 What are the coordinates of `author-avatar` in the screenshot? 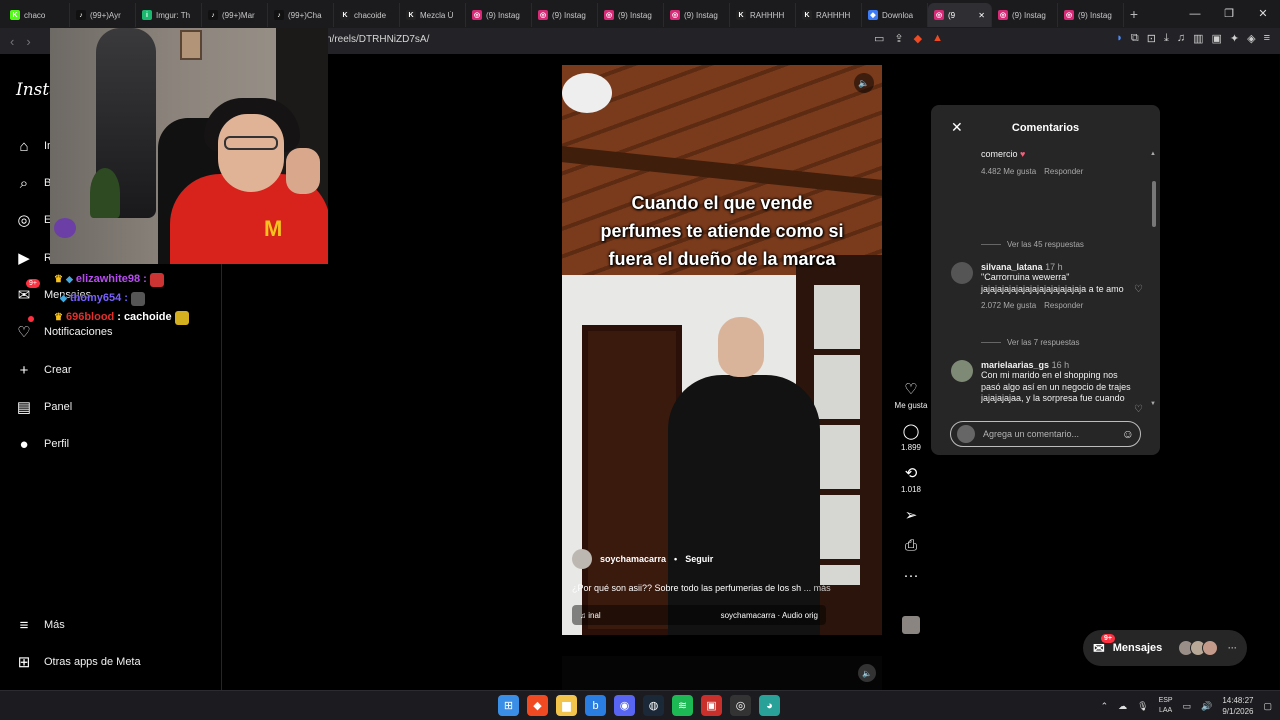 It's located at (582, 559).